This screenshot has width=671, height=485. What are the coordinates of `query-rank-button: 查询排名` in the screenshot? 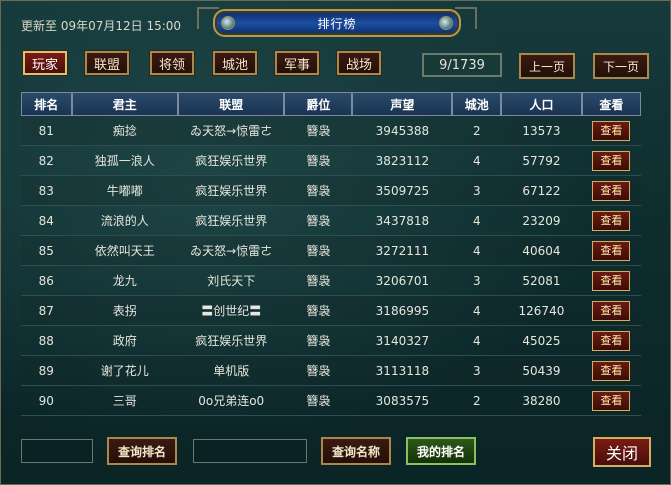 It's located at (142, 451).